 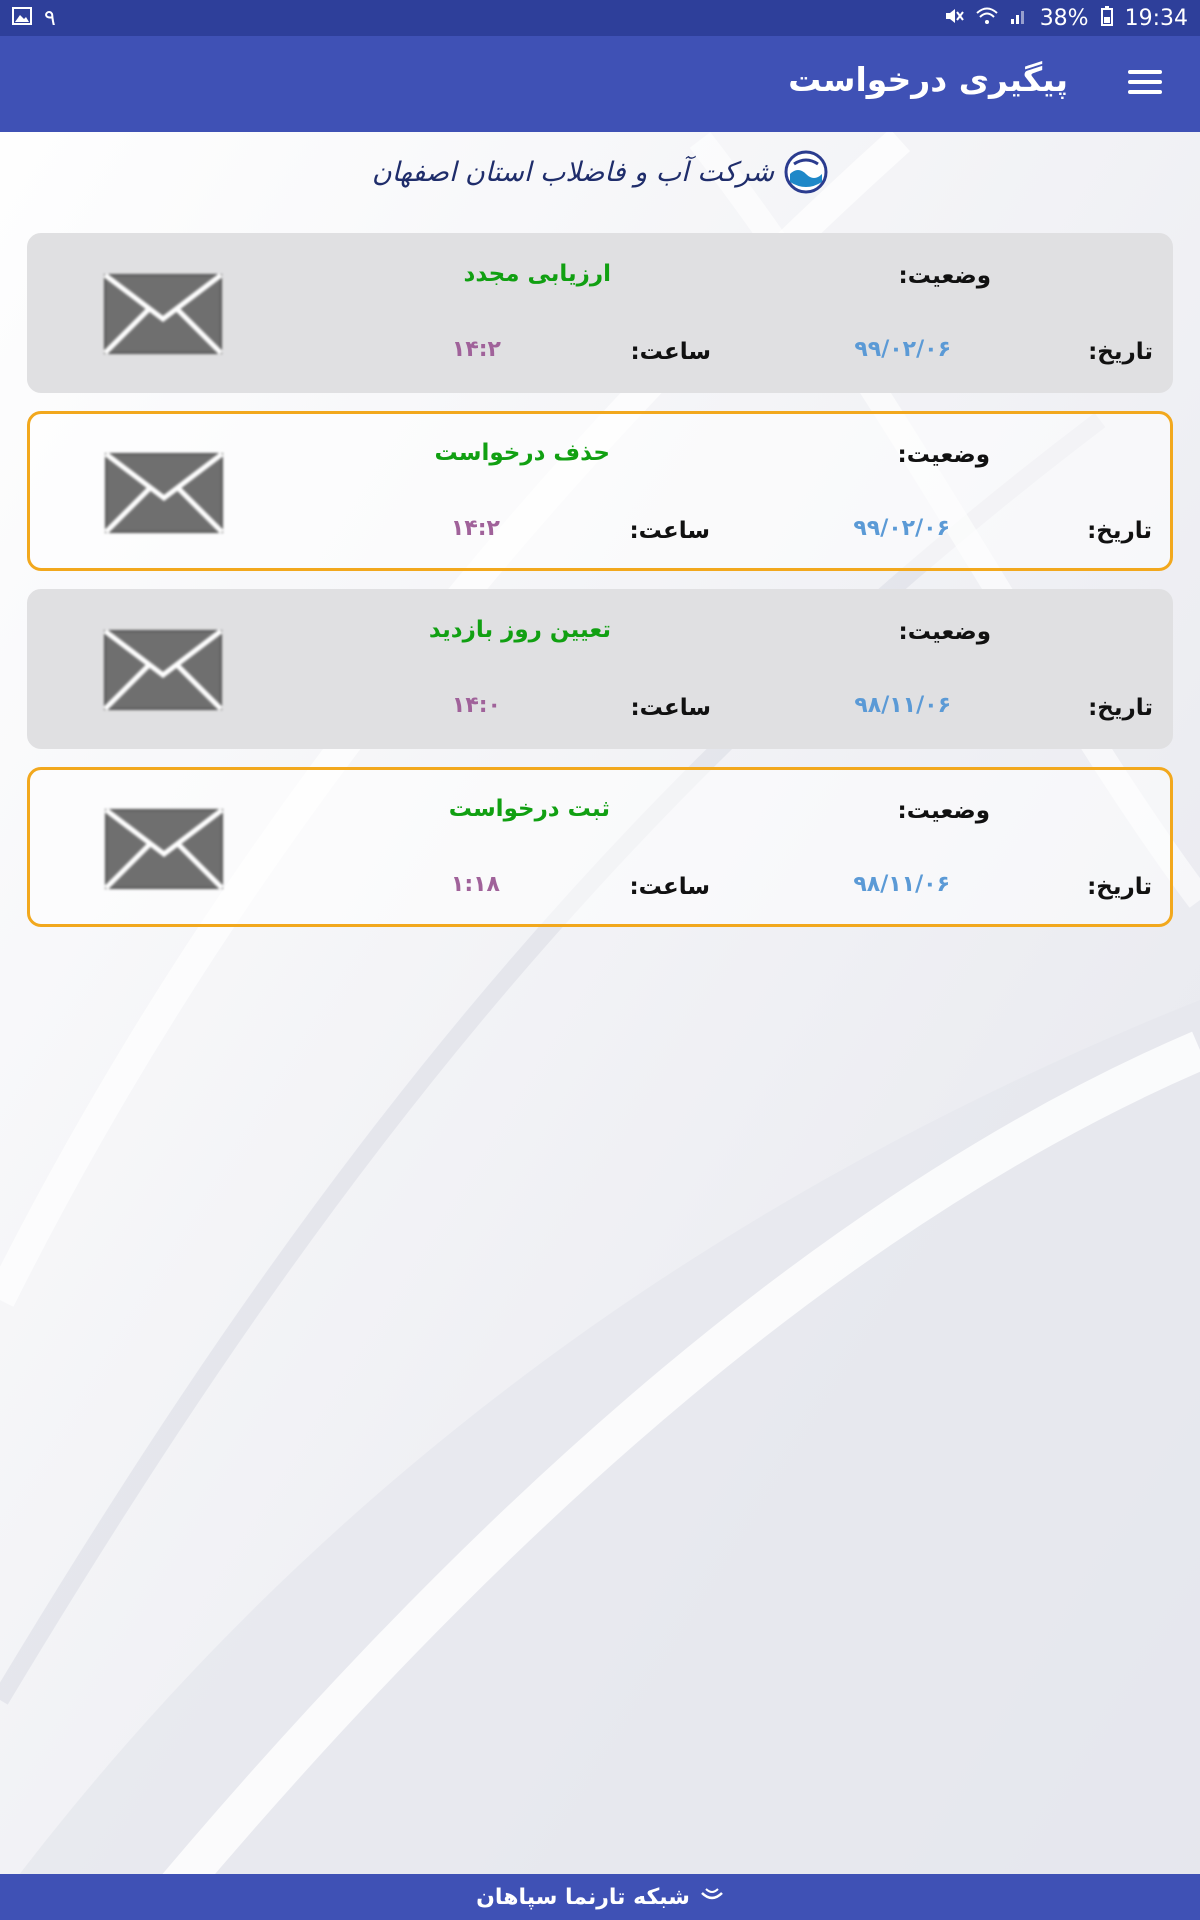 I want to click on footer-bar: شبکه تارنما سپاهان, so click(x=600, y=1897).